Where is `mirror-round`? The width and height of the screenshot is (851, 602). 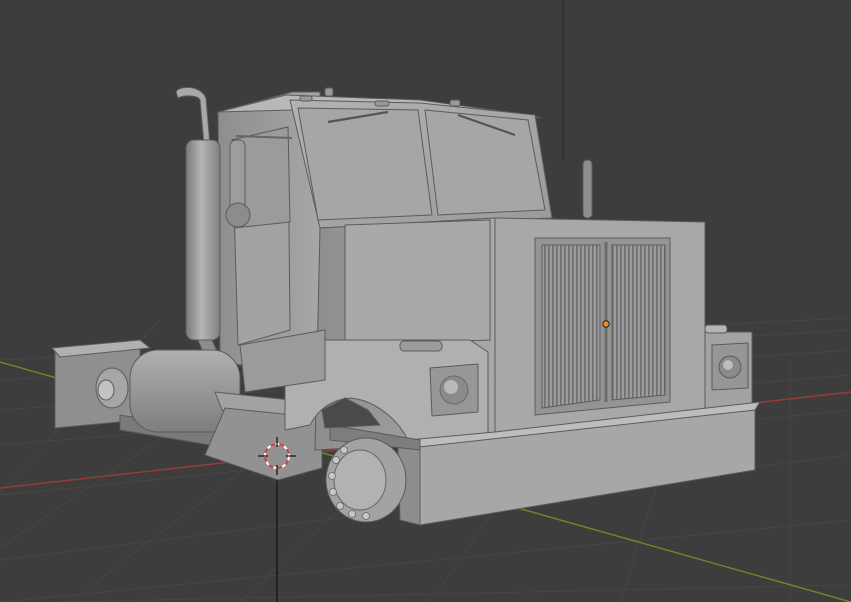
mirror-round is located at coordinates (238, 215).